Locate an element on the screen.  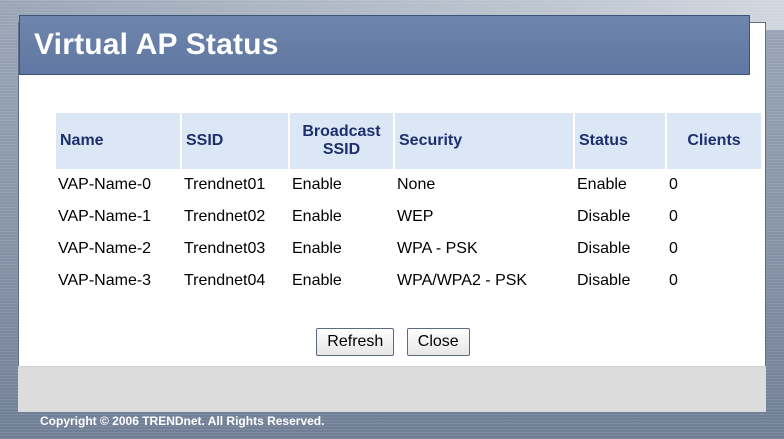
cell-ssid: Trendnet04 is located at coordinates (225, 280).